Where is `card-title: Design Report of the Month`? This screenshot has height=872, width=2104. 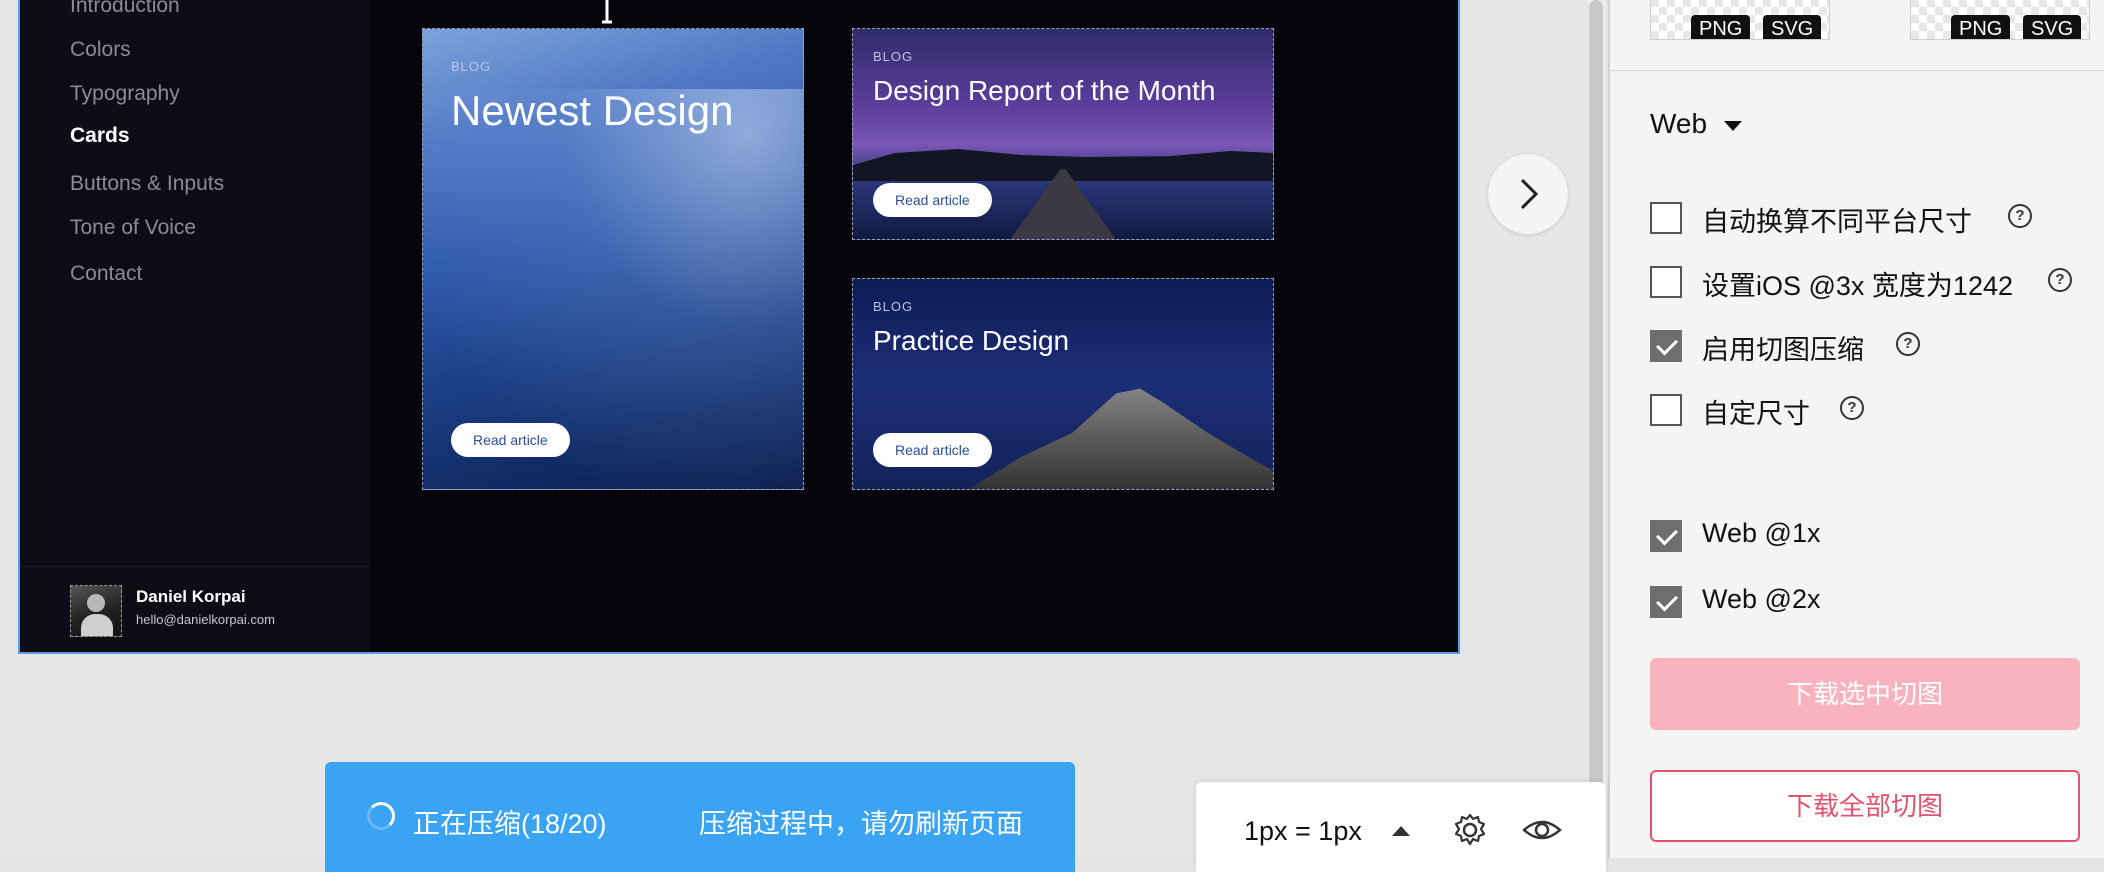
card-title: Design Report of the Month is located at coordinates (1044, 90).